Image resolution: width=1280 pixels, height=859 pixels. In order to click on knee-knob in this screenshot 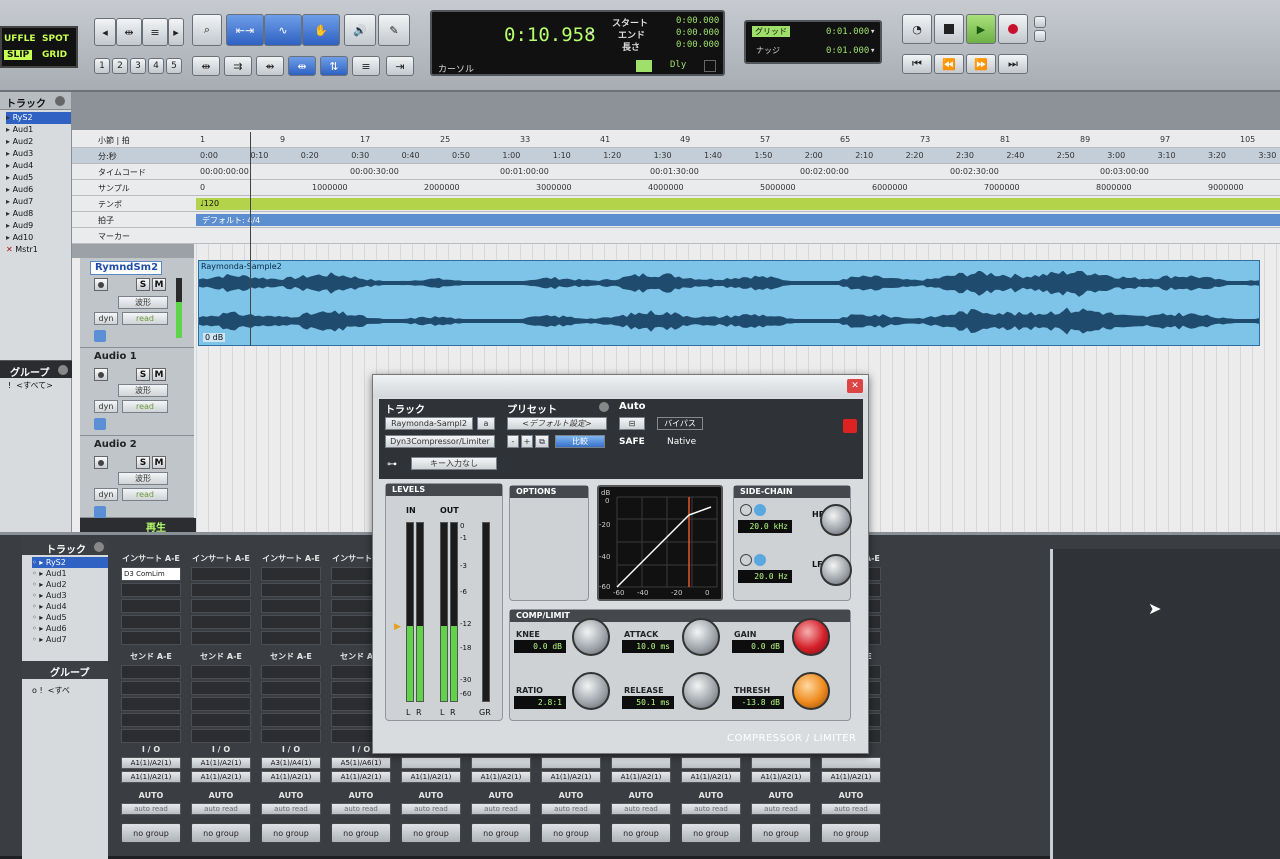, I will do `click(591, 637)`.